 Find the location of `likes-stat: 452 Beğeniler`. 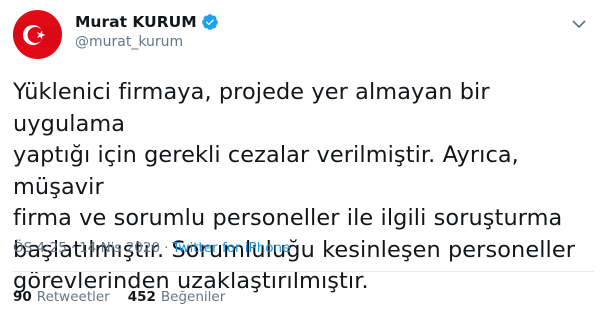

likes-stat: 452 Beğeniler is located at coordinates (177, 297).